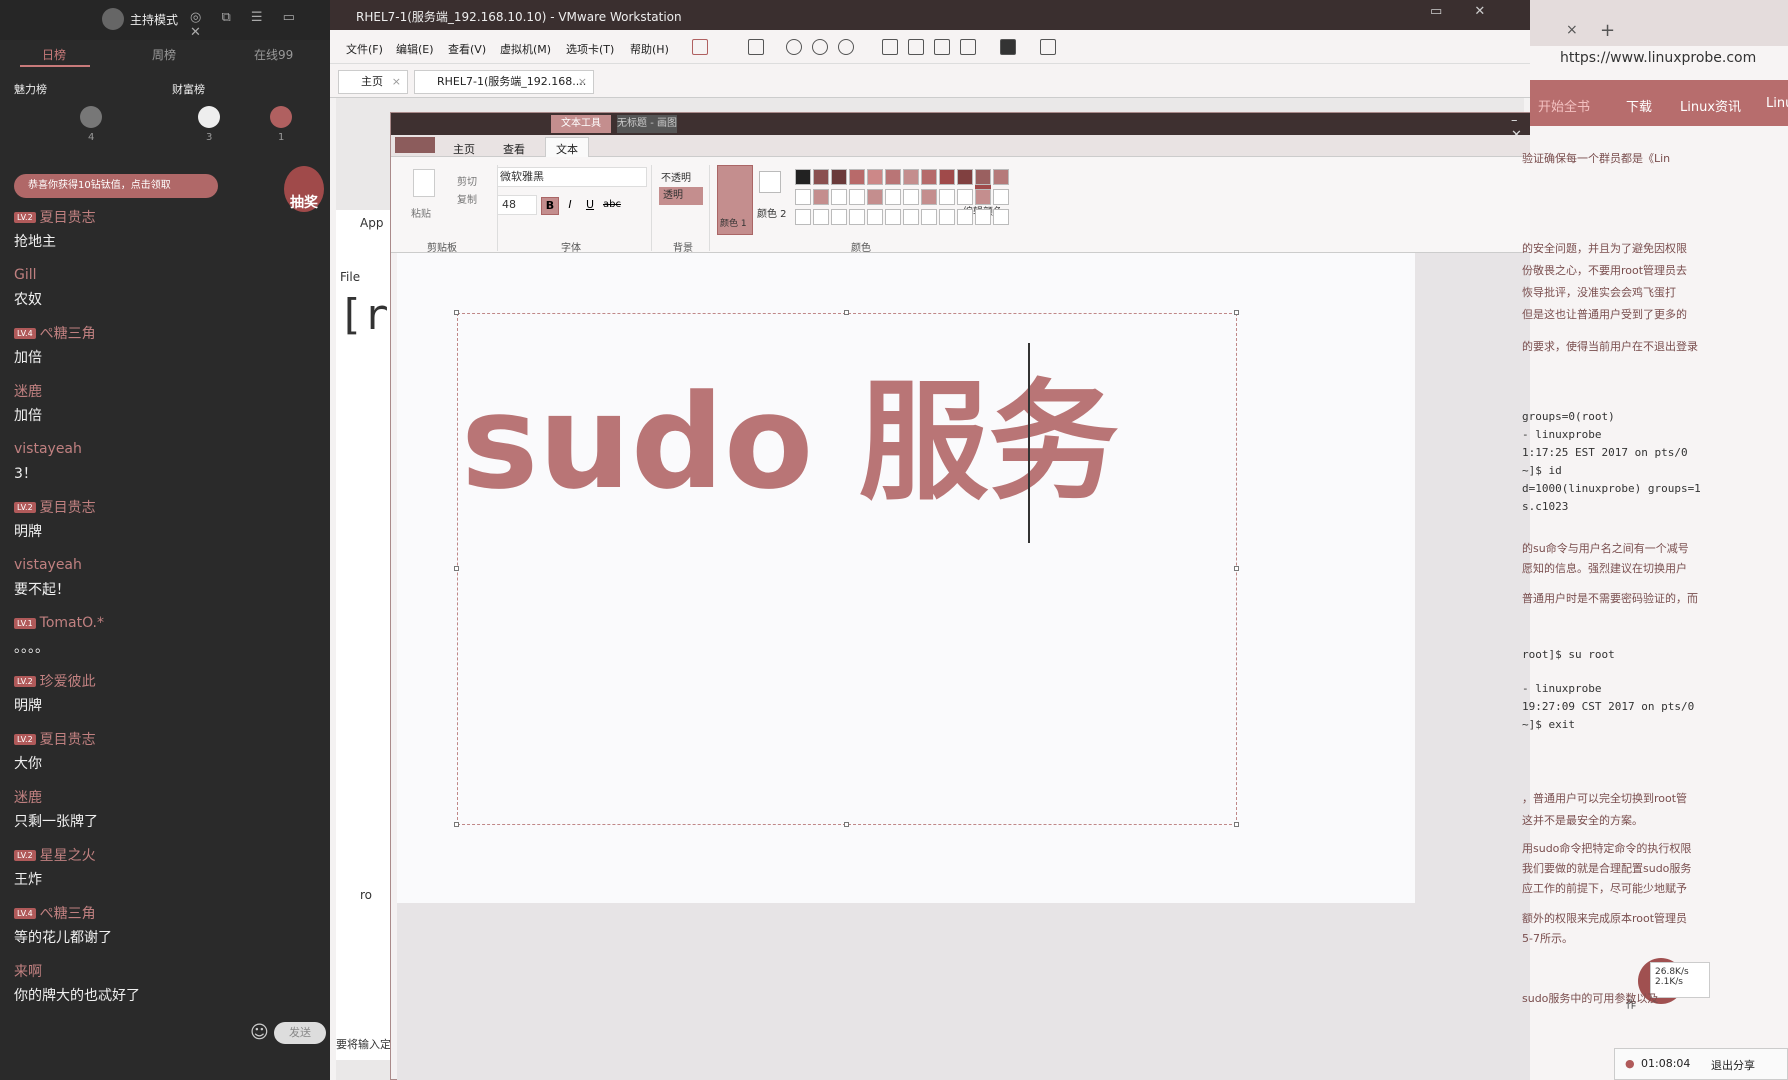  Describe the element at coordinates (366, 895) in the screenshot. I see `guest-taskbar-item: ro` at that location.